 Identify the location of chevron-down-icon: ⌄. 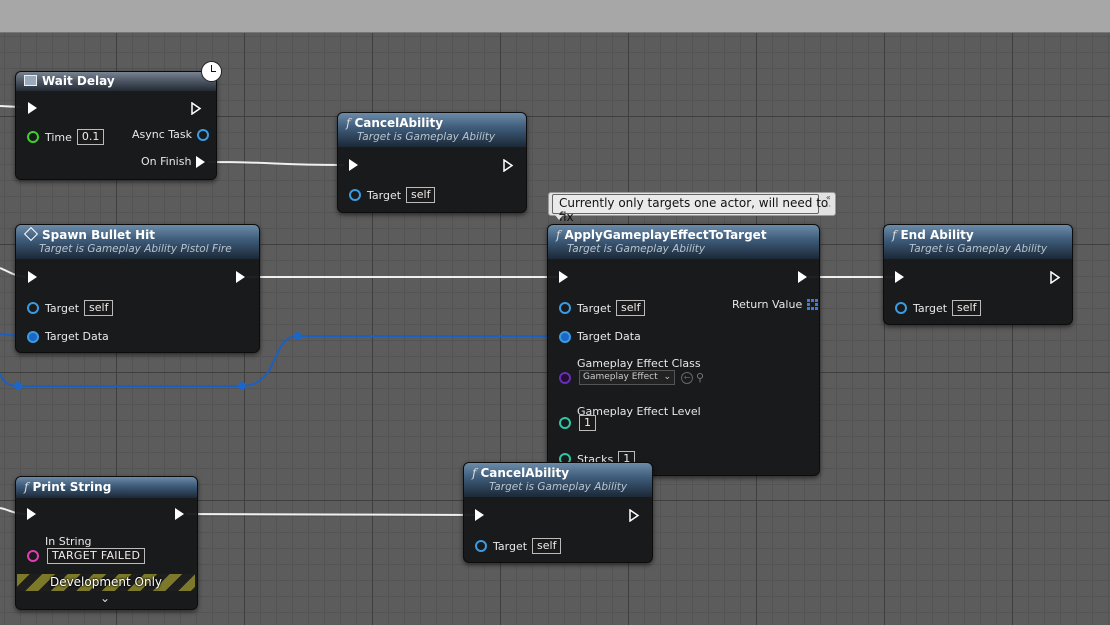
(667, 377).